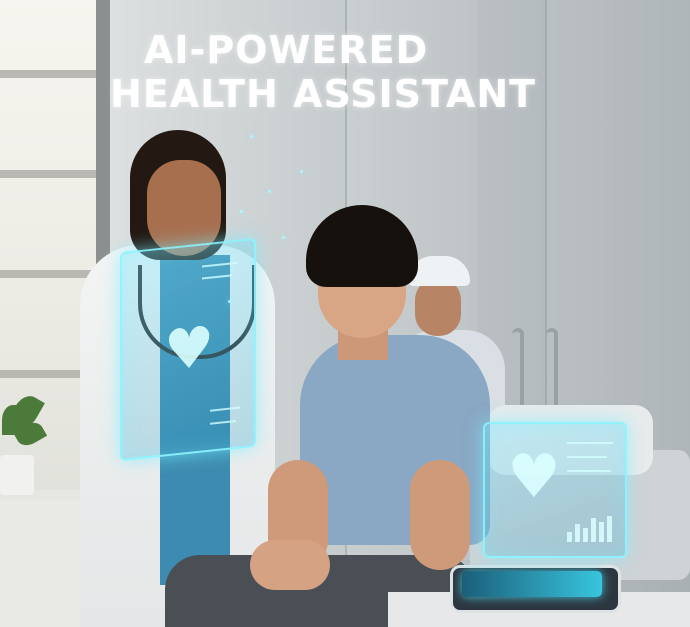  What do you see at coordinates (290, 565) in the screenshot?
I see `patient-hands` at bounding box center [290, 565].